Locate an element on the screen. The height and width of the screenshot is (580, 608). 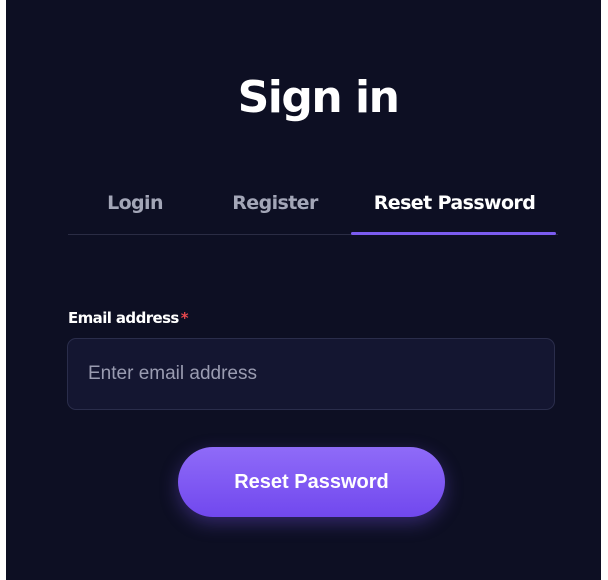
email-input is located at coordinates (311, 374).